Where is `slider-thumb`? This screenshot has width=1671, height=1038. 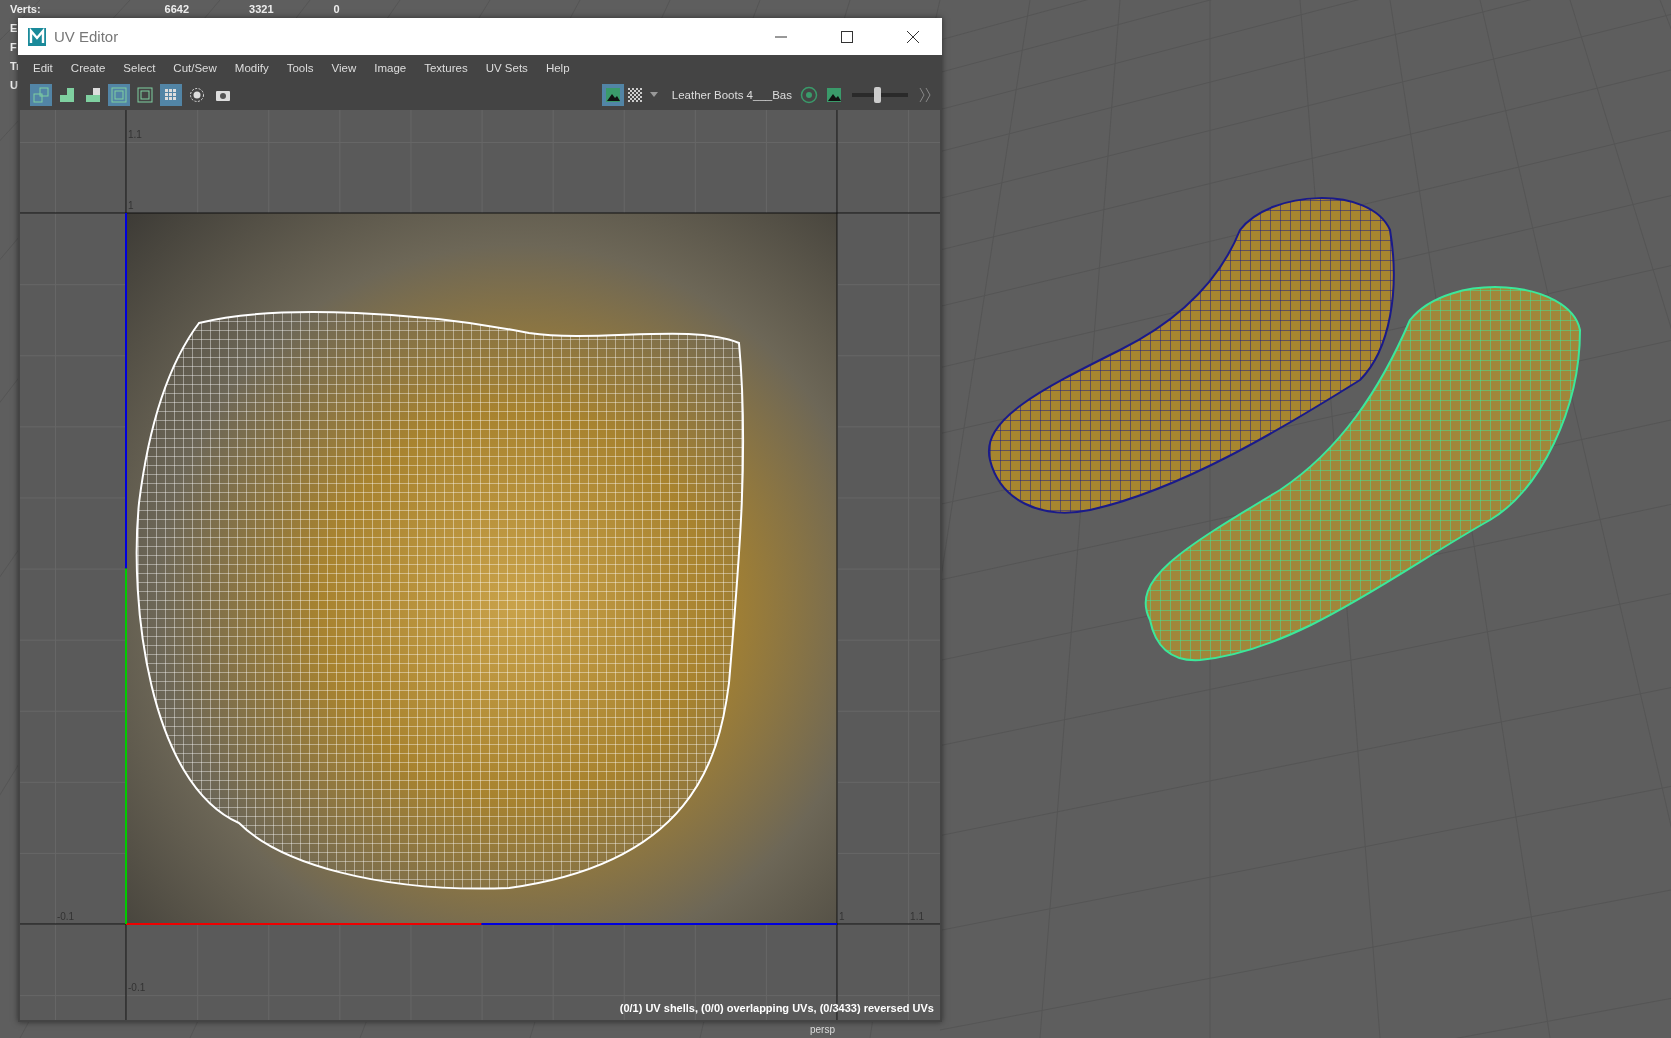 slider-thumb is located at coordinates (878, 95).